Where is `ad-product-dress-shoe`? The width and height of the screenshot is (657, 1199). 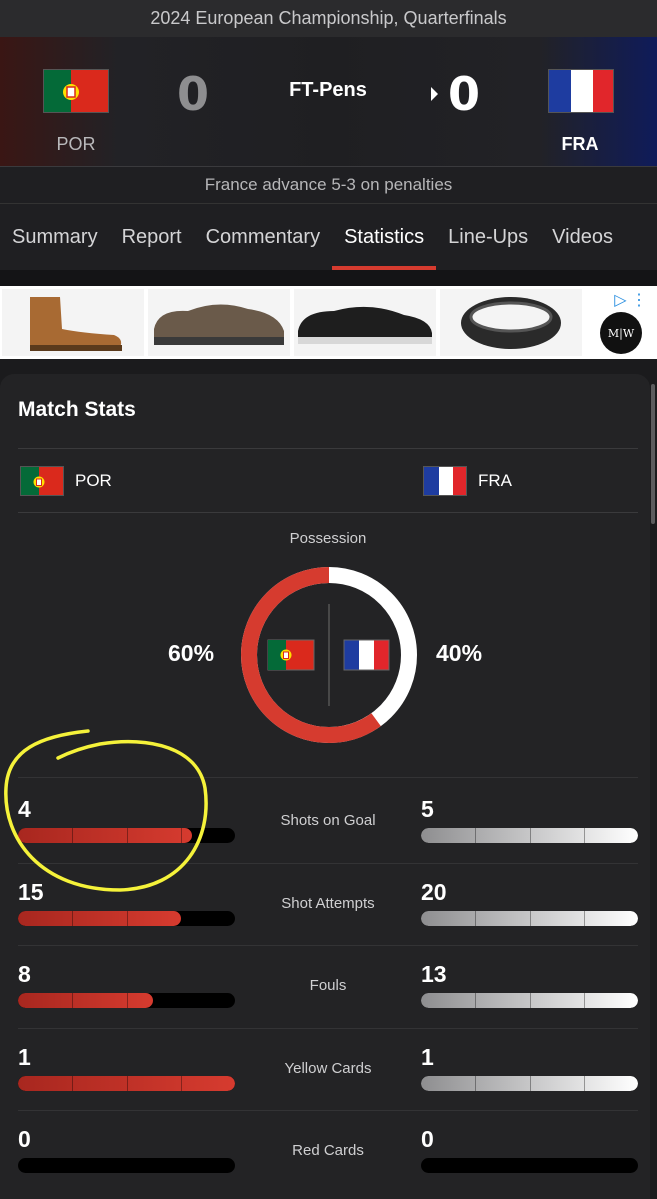
ad-product-dress-shoe is located at coordinates (365, 322).